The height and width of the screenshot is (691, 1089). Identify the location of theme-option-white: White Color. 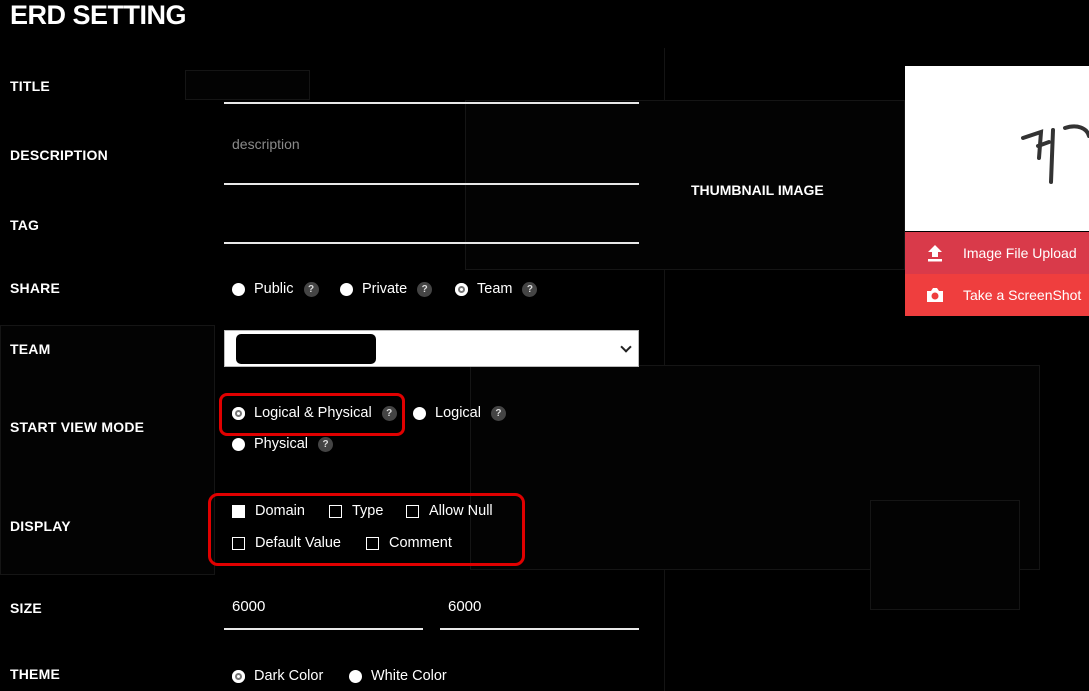
(398, 676).